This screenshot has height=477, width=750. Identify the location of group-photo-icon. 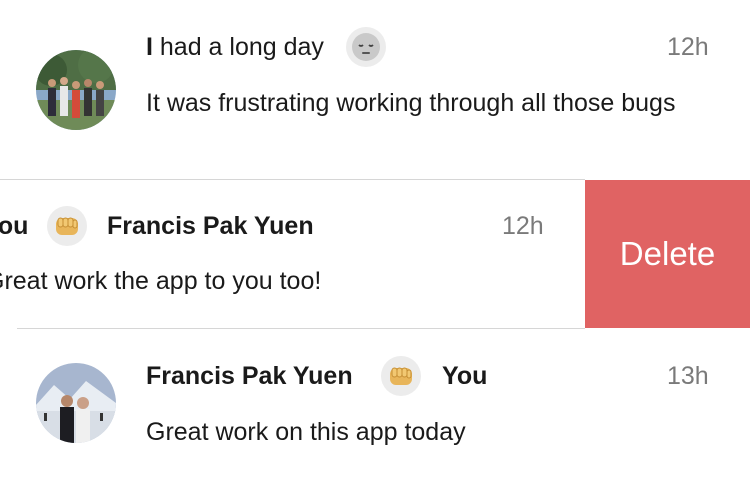
(76, 90).